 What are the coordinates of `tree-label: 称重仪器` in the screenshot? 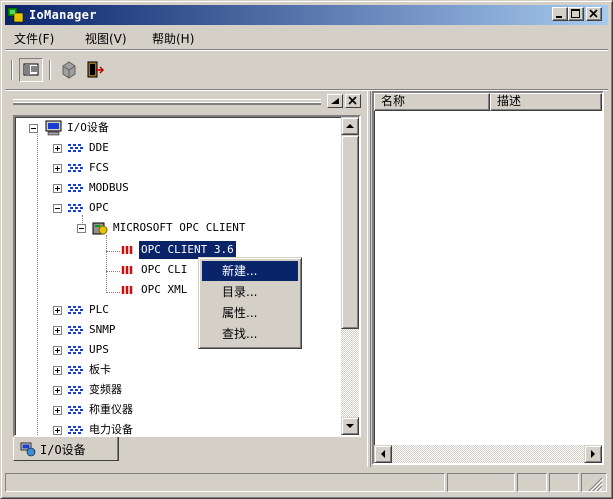 It's located at (111, 409).